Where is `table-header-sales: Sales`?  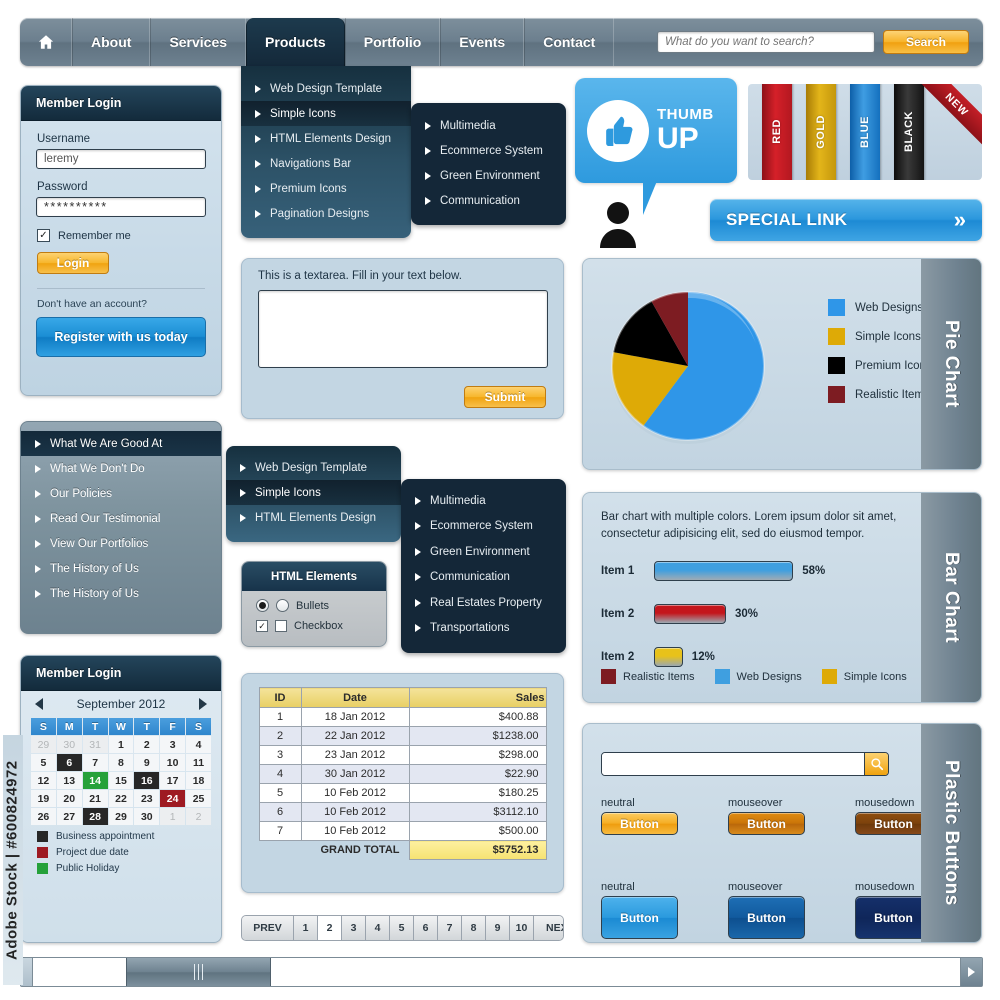 table-header-sales: Sales is located at coordinates (477, 697).